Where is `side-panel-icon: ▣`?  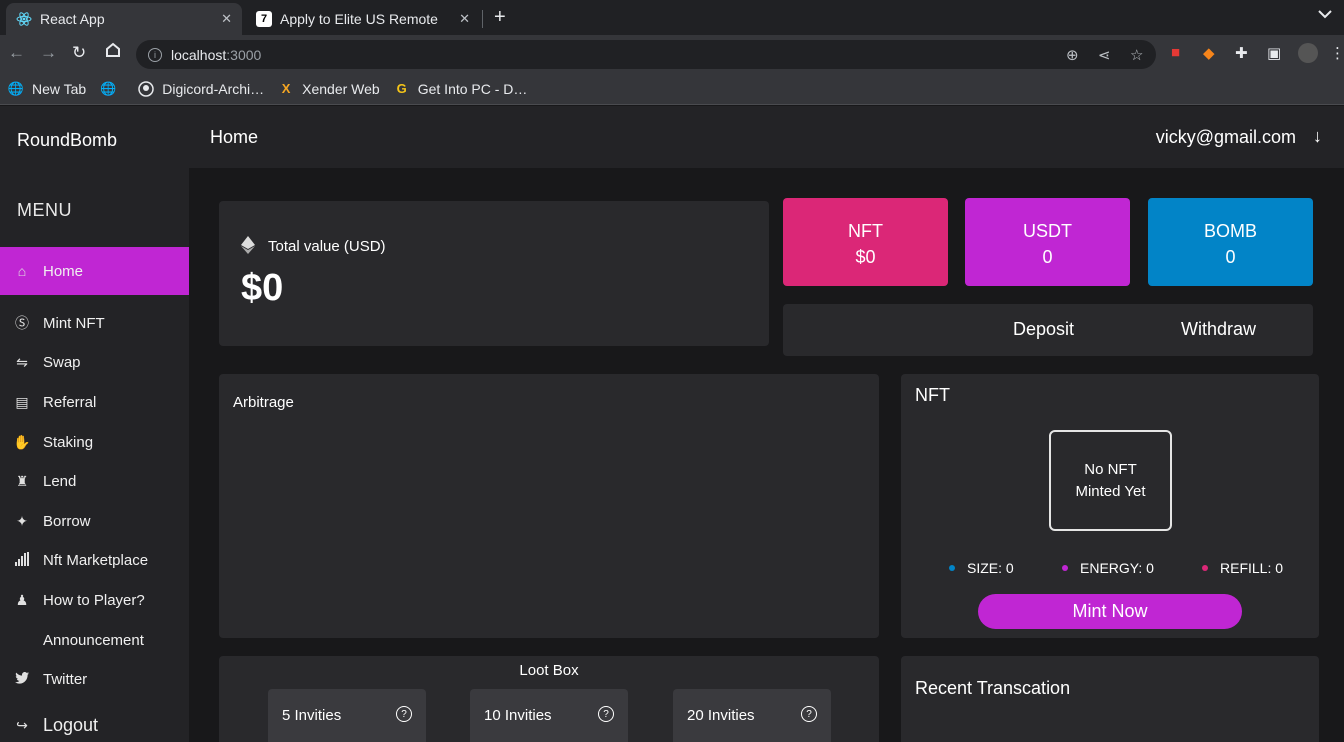
side-panel-icon: ▣ is located at coordinates (1274, 53).